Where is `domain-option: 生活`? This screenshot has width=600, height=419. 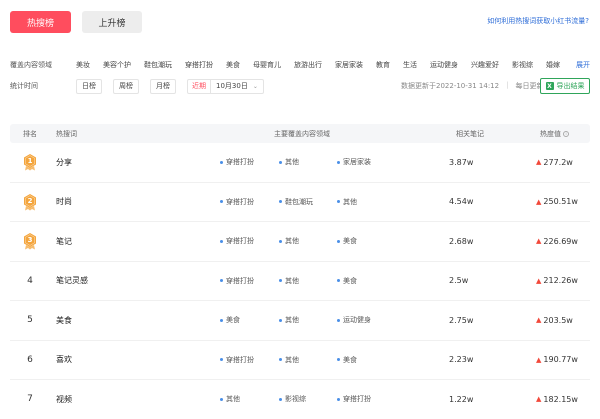
domain-option: 生活 is located at coordinates (410, 65).